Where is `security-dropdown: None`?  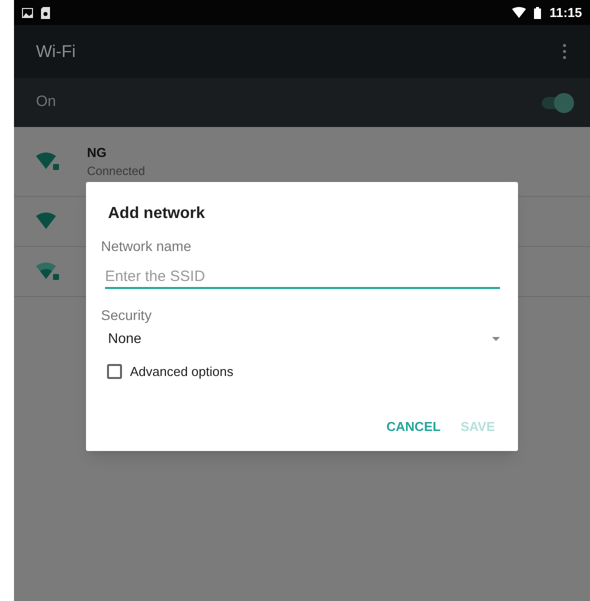
security-dropdown: None is located at coordinates (304, 338).